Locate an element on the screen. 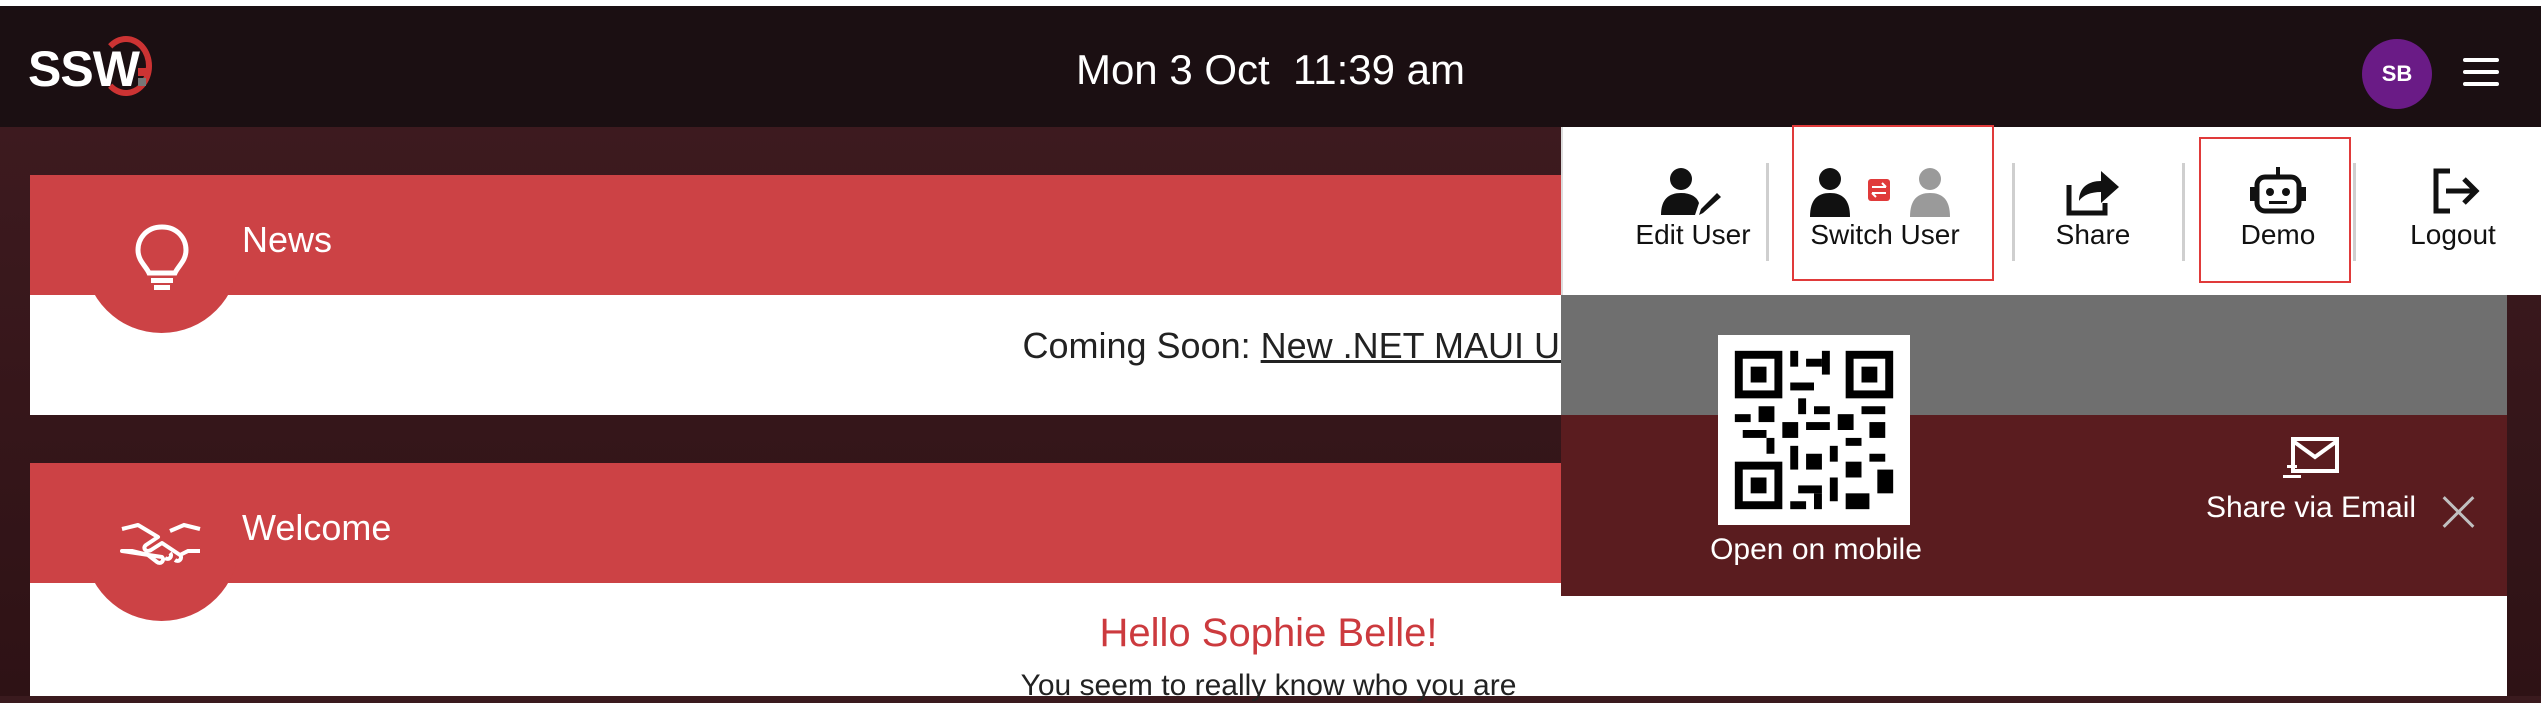  edit-user-button: Edit User is located at coordinates (1693, 211).